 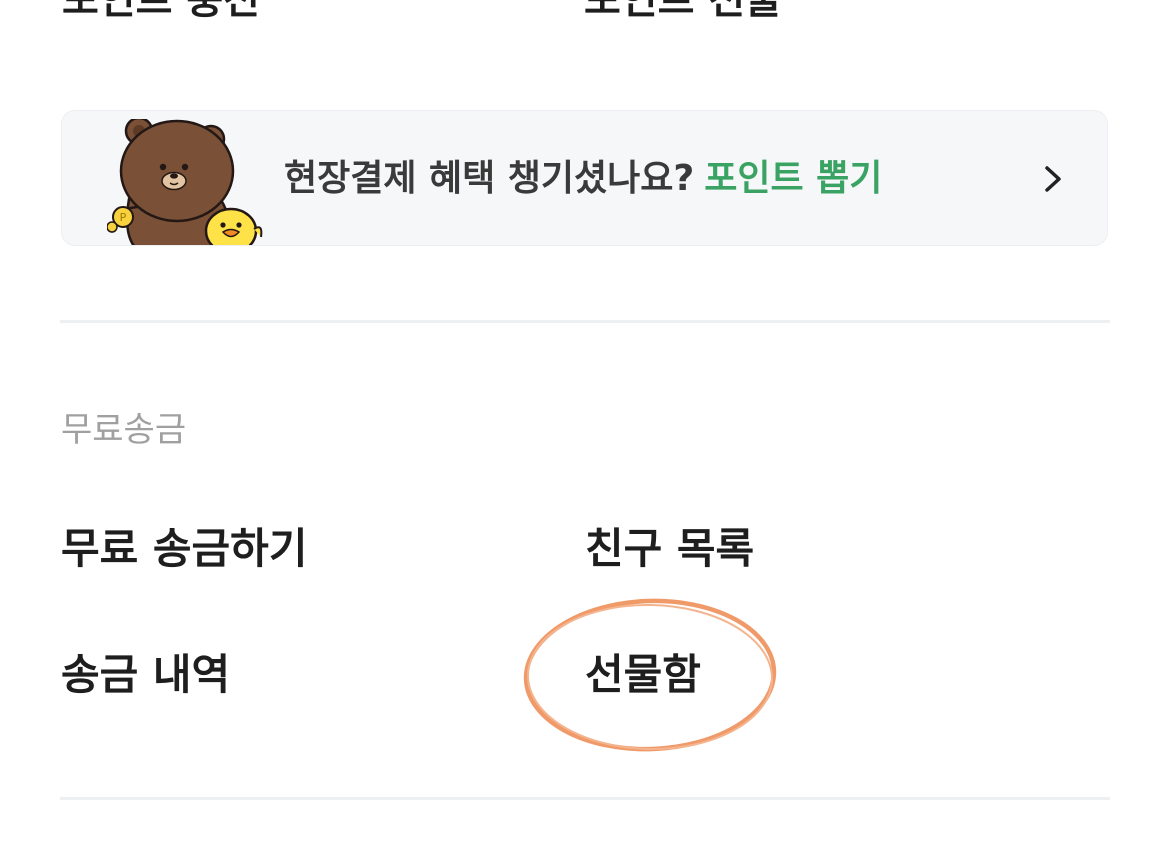 I want to click on section-title-free-transfer: 무료송금, so click(x=124, y=430).